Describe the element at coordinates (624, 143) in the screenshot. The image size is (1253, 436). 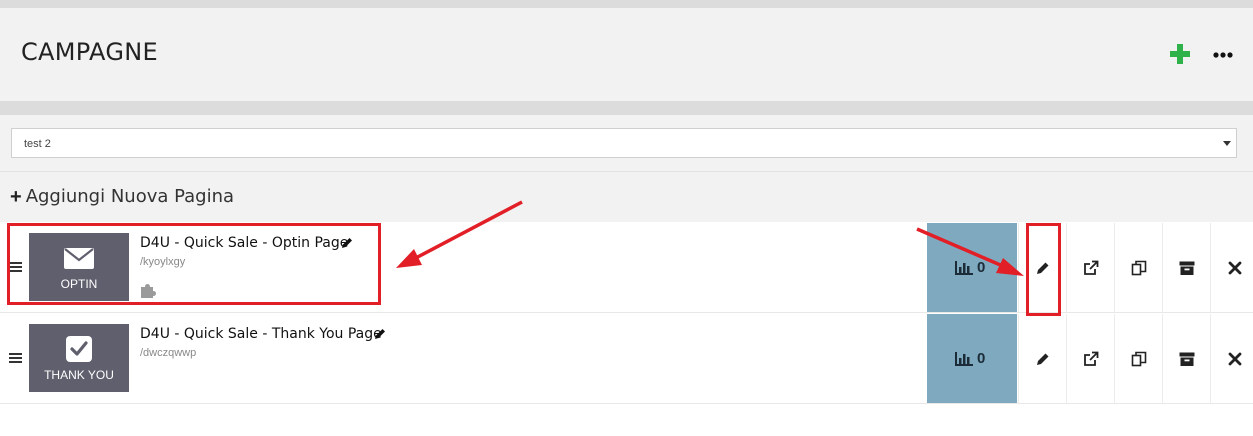
I see `campaign-select: test 2` at that location.